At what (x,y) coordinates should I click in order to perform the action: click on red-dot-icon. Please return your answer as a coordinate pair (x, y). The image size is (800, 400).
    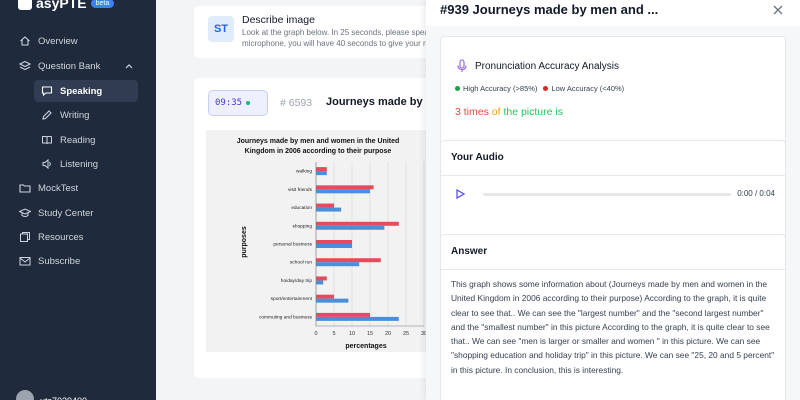
    Looking at the image, I should click on (546, 88).